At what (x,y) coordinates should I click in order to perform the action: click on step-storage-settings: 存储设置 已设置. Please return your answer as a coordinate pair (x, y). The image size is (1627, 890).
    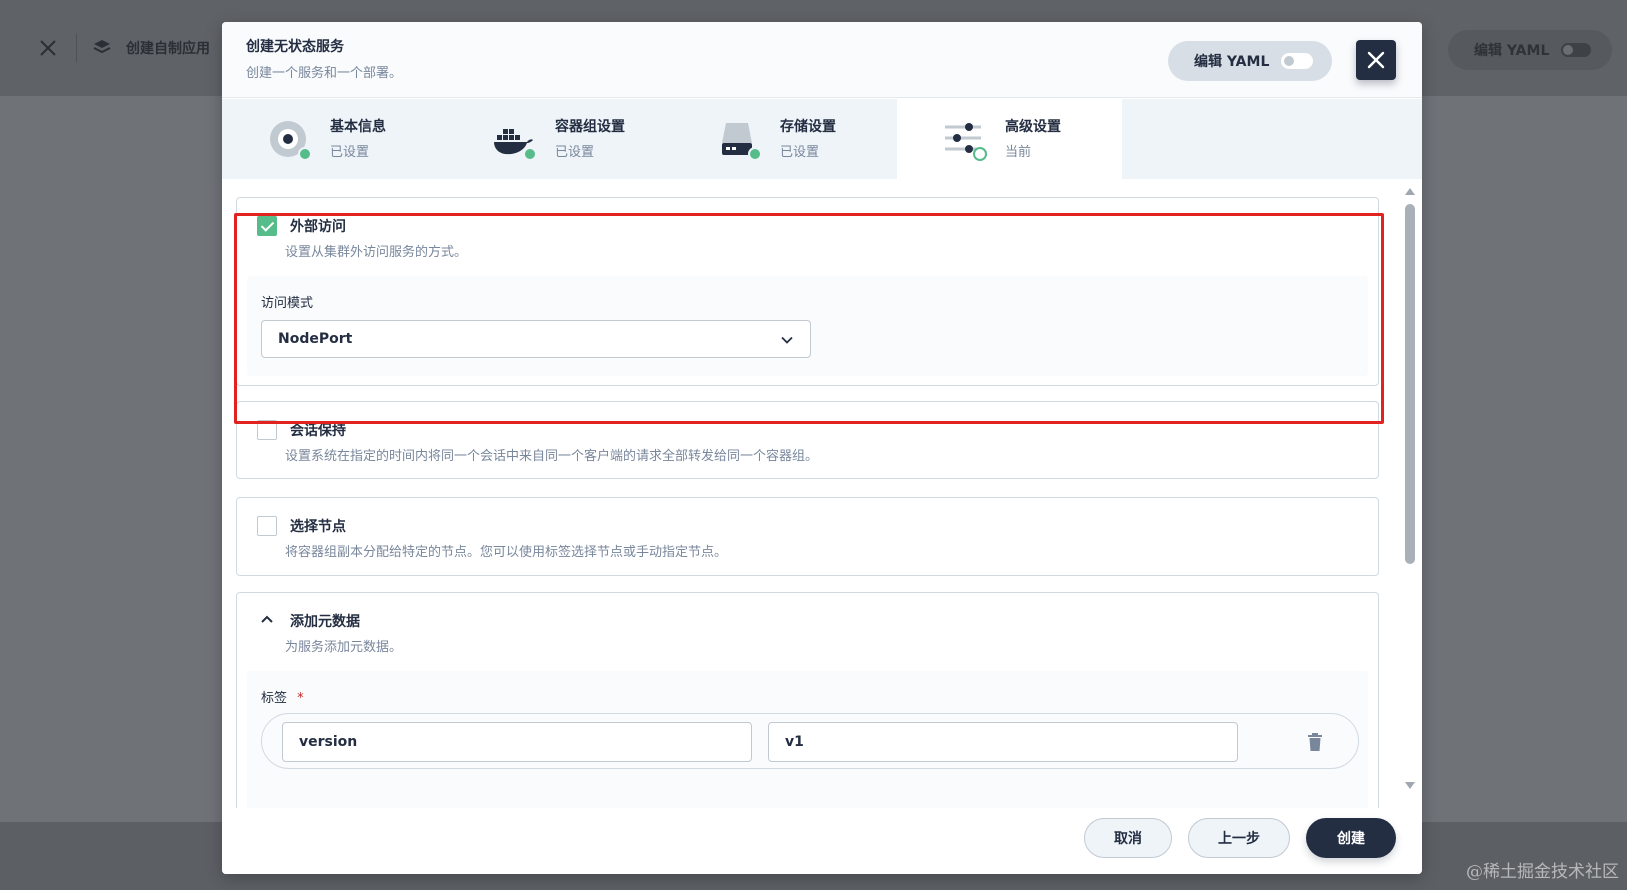
    Looking at the image, I should click on (784, 139).